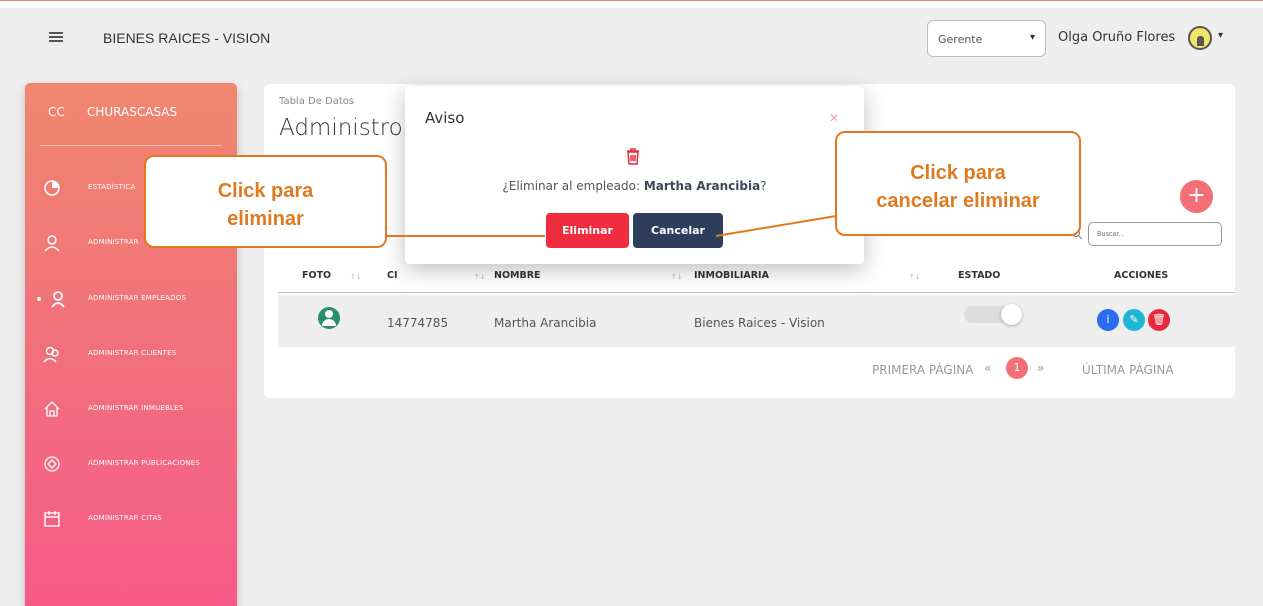 The image size is (1263, 606). What do you see at coordinates (979, 275) in the screenshot?
I see `column-header-estado: ESTADO` at bounding box center [979, 275].